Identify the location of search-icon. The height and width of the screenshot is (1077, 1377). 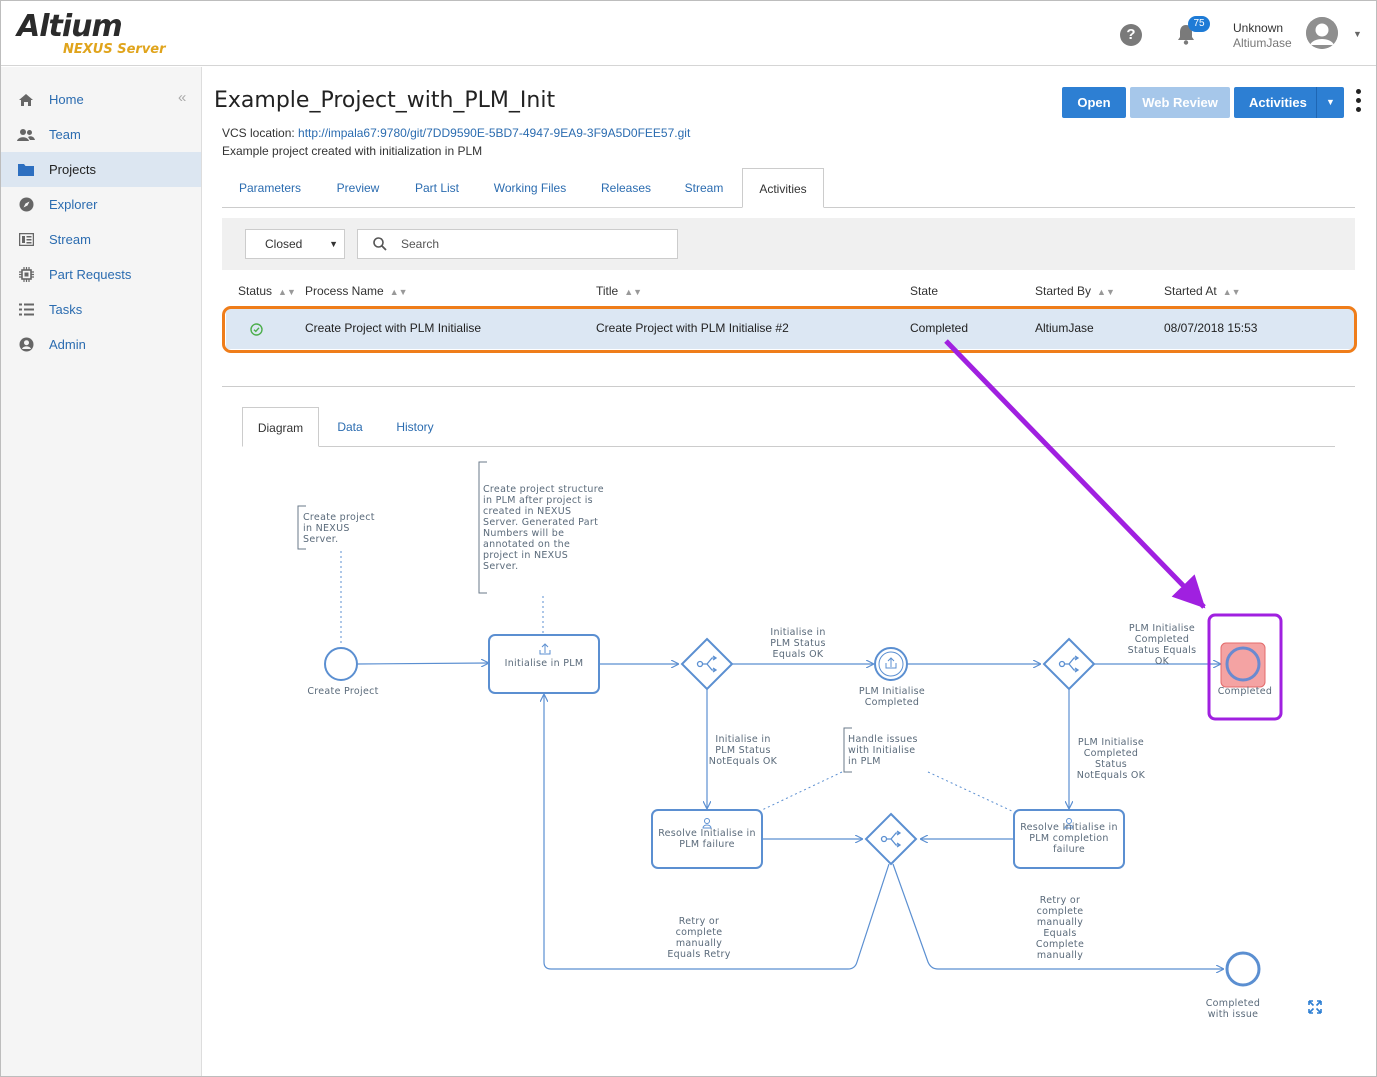
(380, 244).